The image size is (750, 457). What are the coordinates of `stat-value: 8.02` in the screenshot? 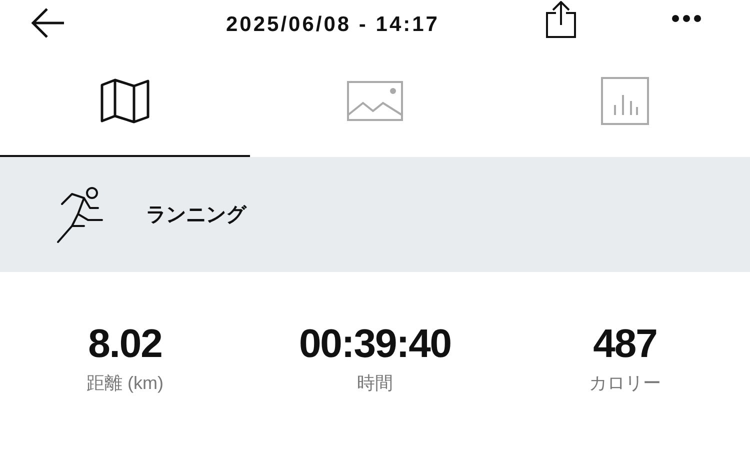 It's located at (125, 344).